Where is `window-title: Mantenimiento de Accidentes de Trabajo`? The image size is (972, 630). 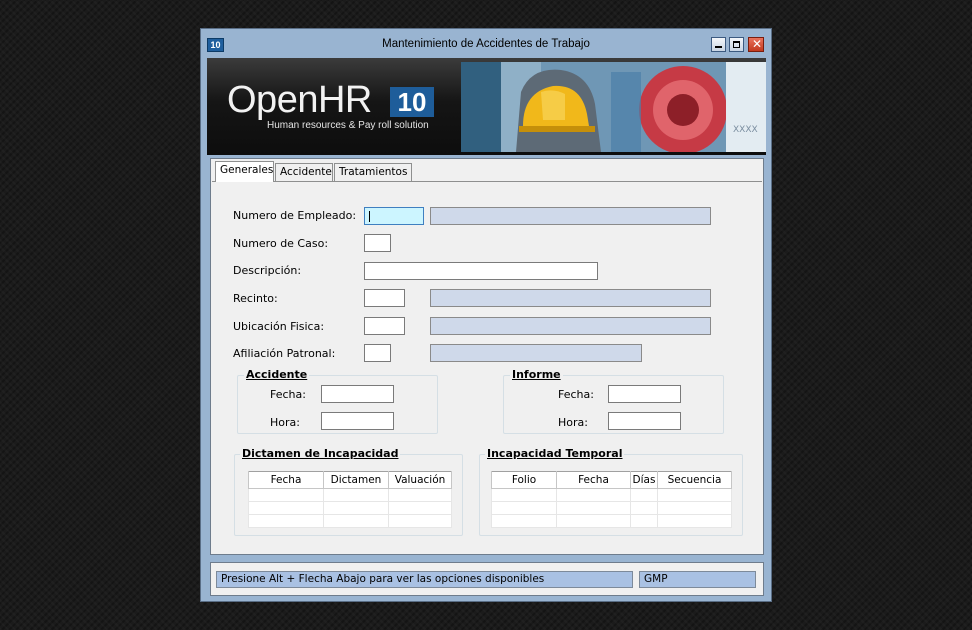 window-title: Mantenimiento de Accidentes de Trabajo is located at coordinates (486, 44).